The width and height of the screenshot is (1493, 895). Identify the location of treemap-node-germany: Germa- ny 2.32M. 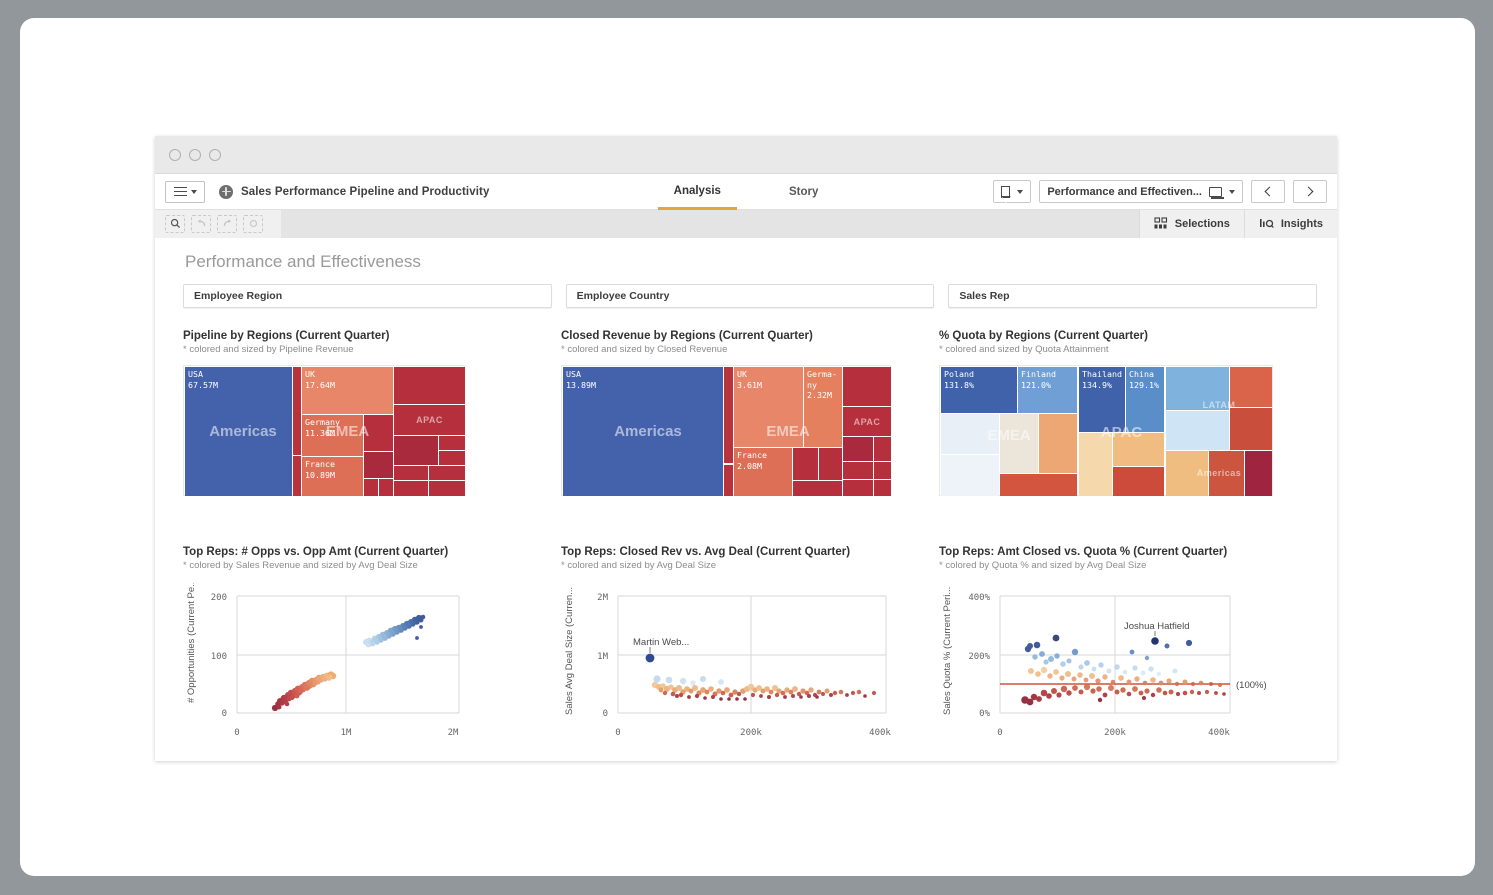
(823, 407).